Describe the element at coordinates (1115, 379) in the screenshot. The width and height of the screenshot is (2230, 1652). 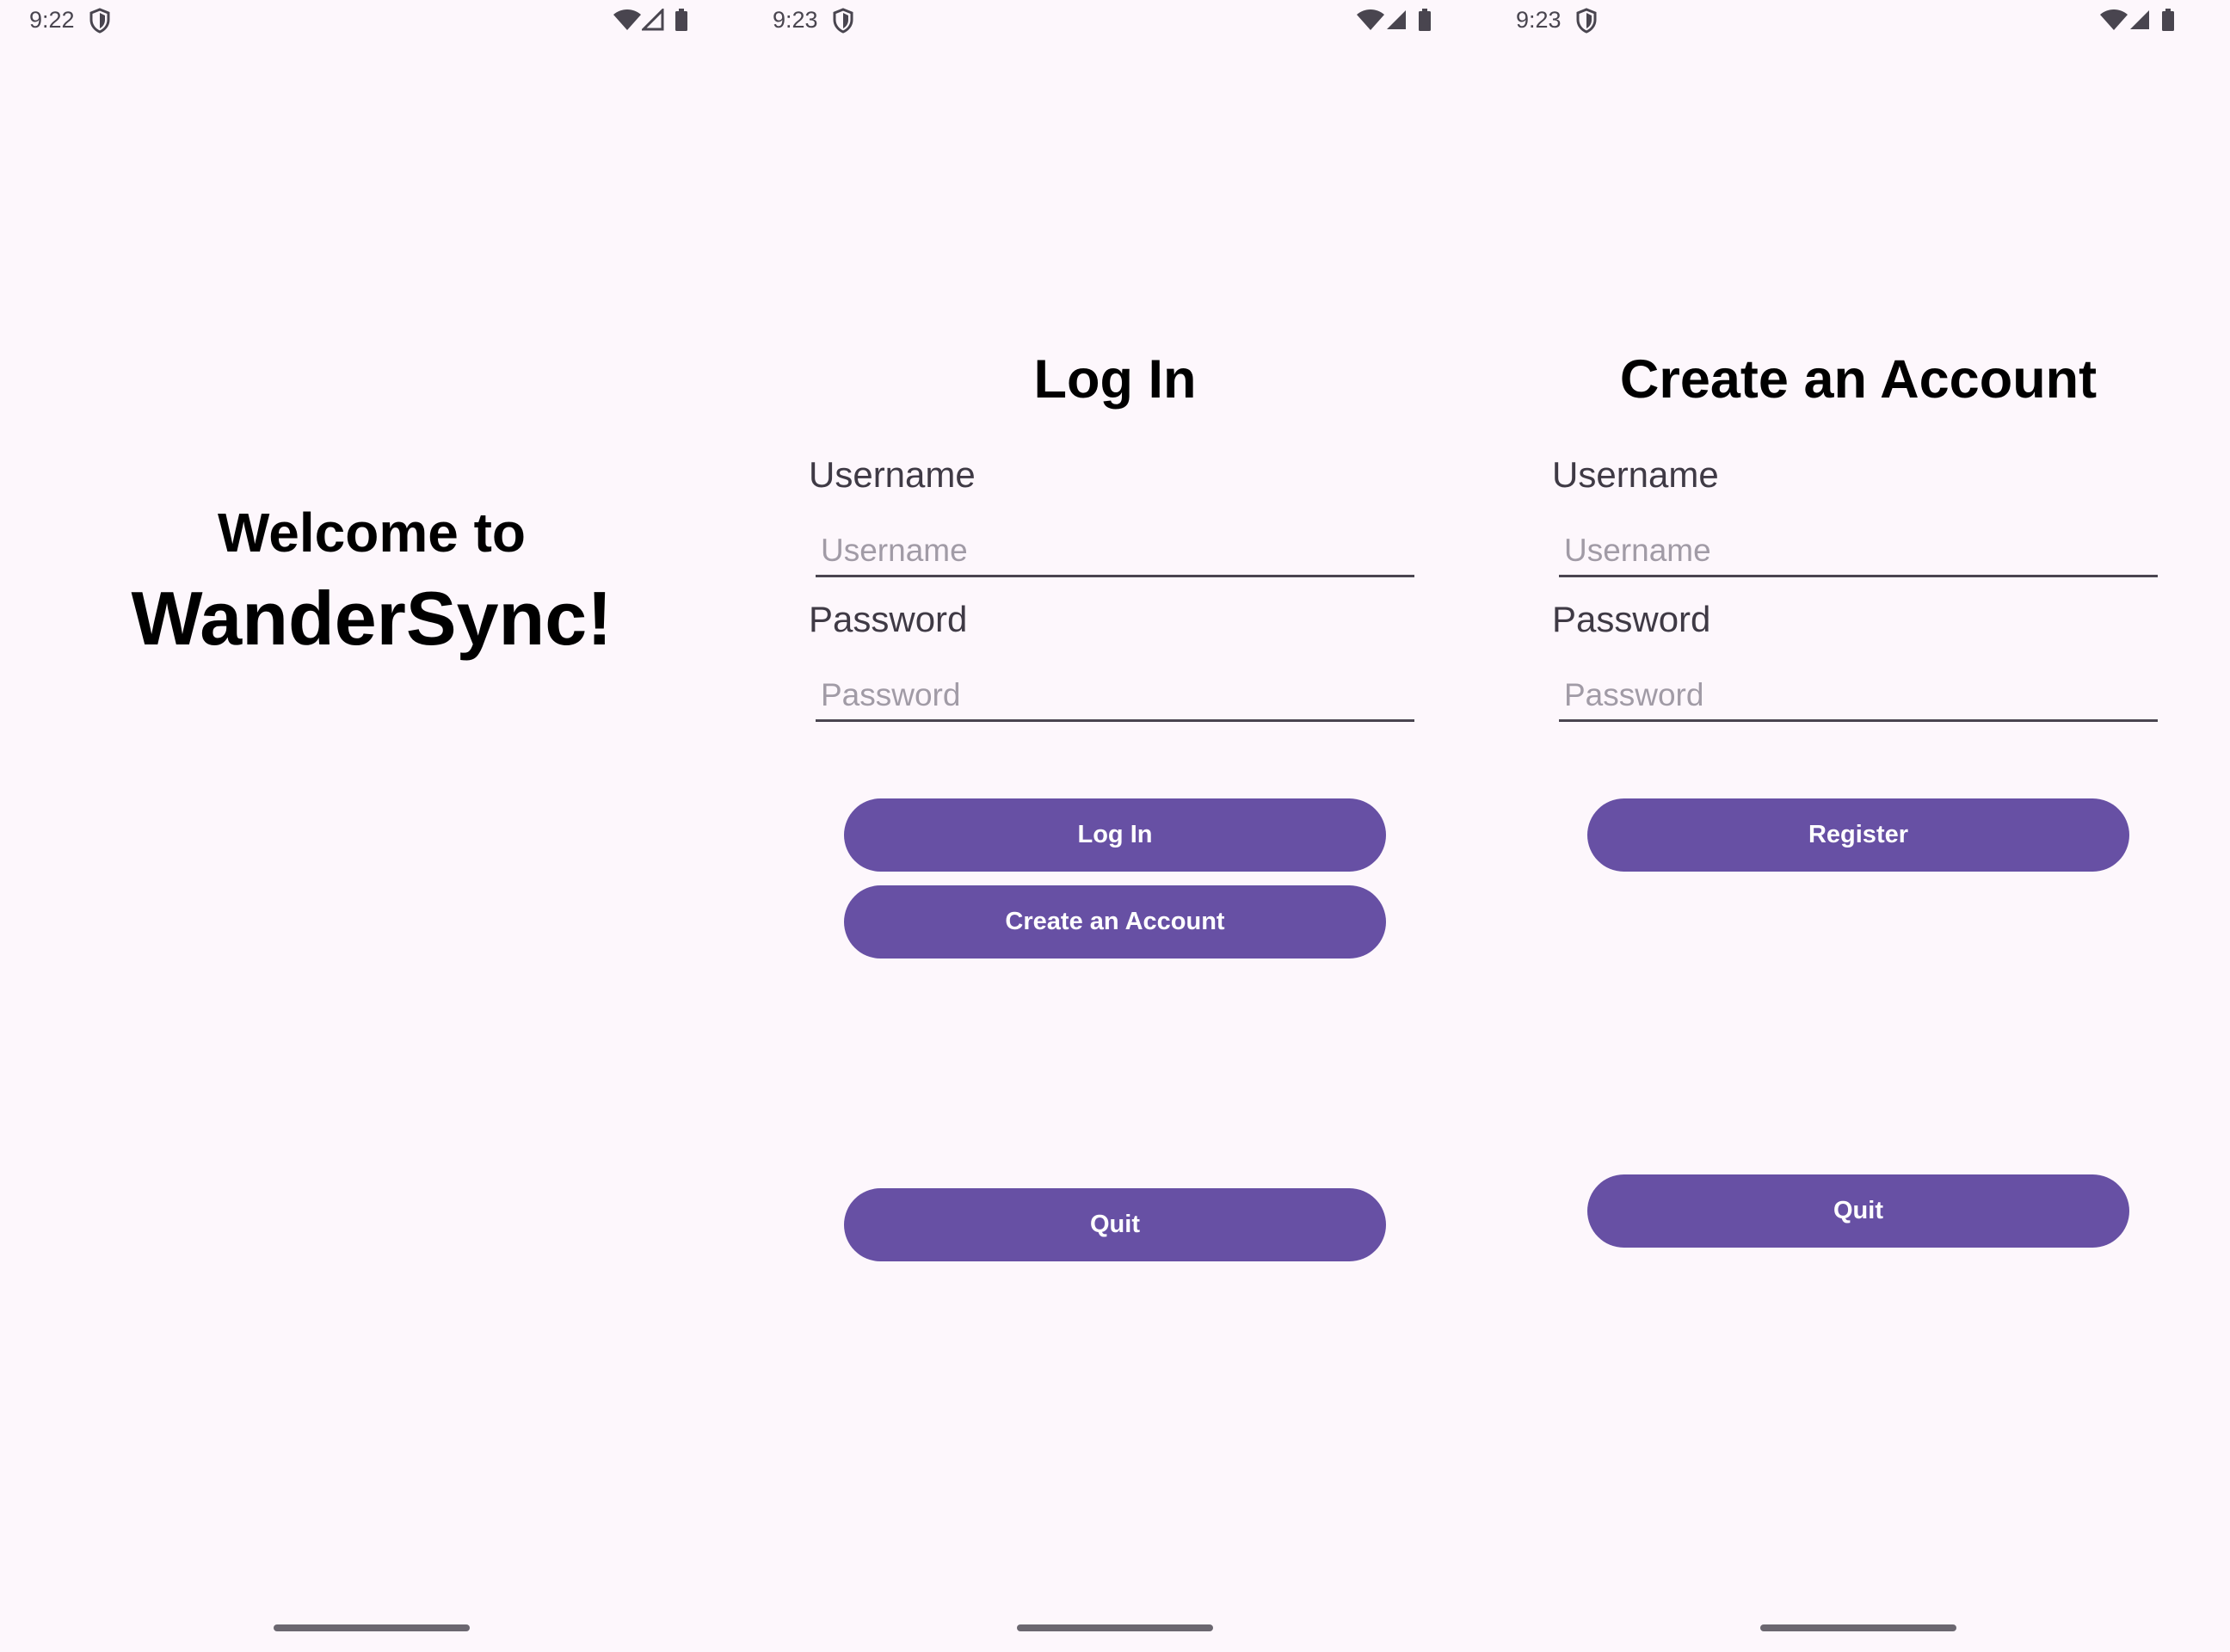
I see `page-title: Log In` at that location.